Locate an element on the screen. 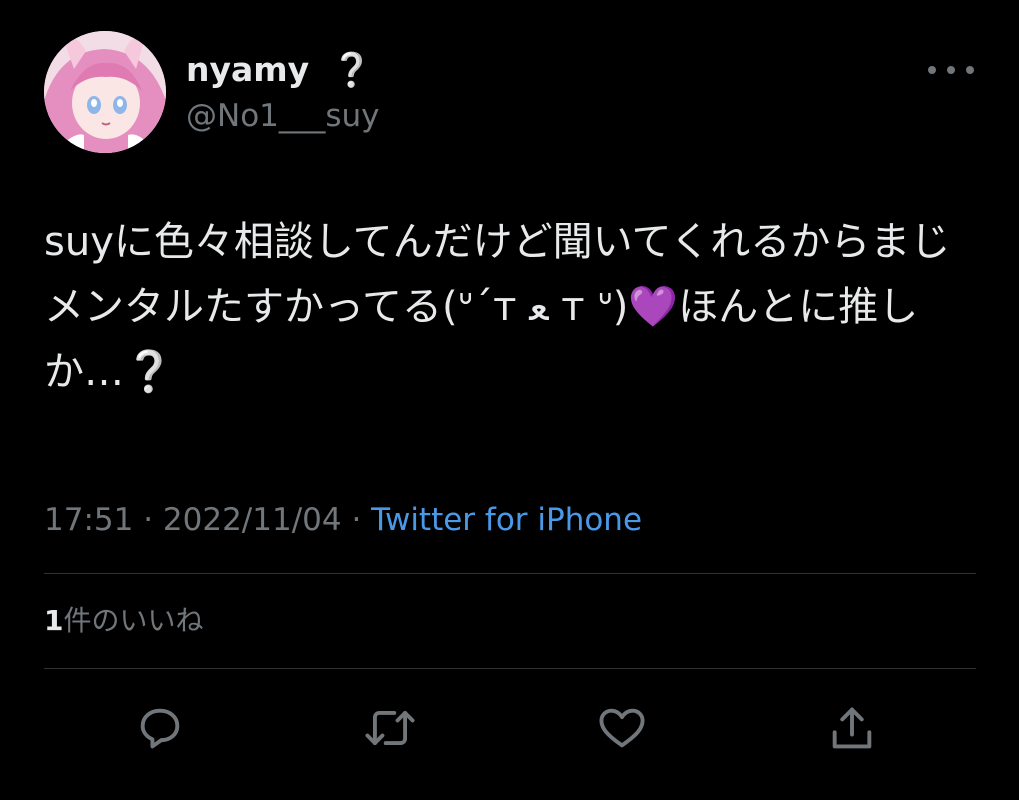 The width and height of the screenshot is (1019, 800). display-name-text: nyamy is located at coordinates (248, 69).